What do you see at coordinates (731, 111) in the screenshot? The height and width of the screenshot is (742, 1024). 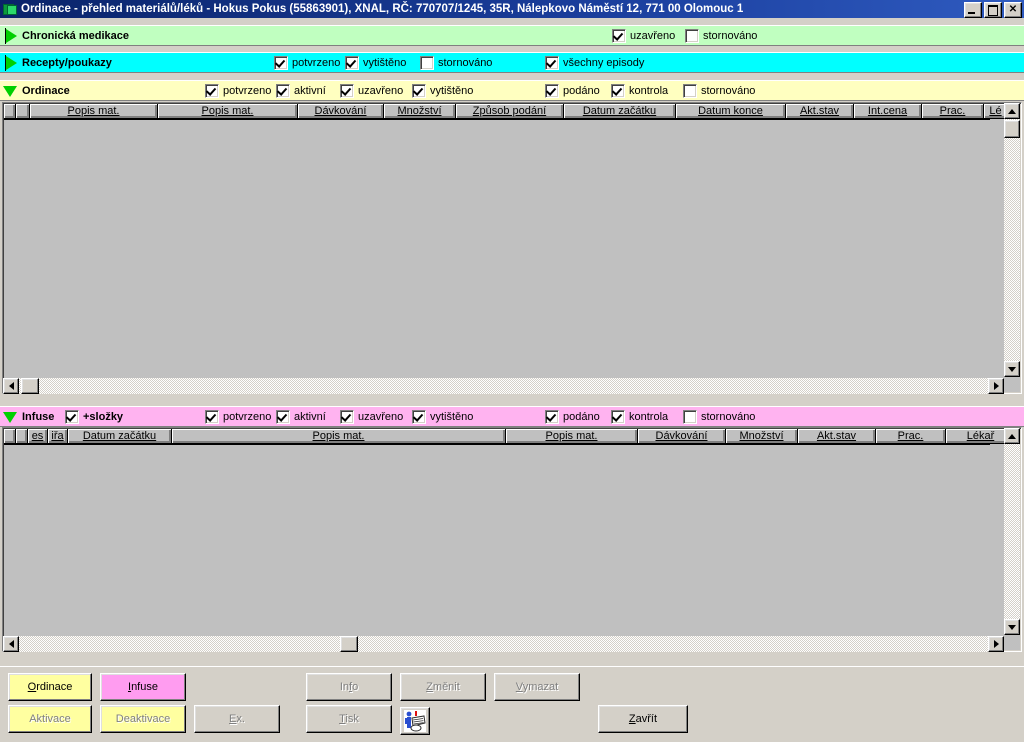 I see `column-header-datum-konce: Datum konce` at bounding box center [731, 111].